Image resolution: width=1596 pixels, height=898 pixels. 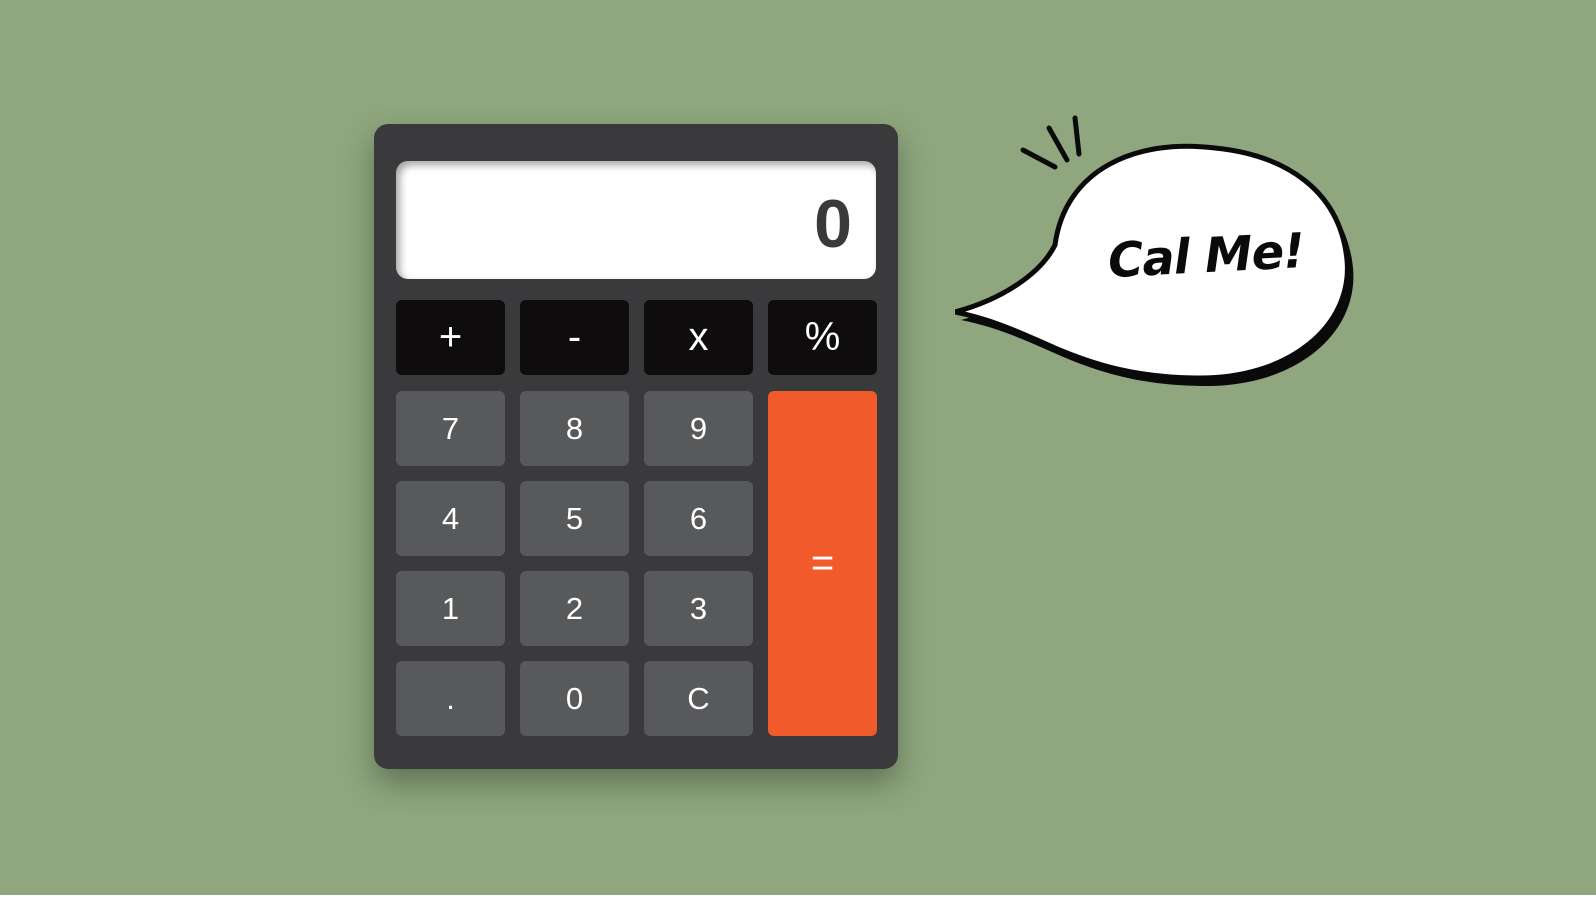 I want to click on subtract-button: -, so click(x=574, y=337).